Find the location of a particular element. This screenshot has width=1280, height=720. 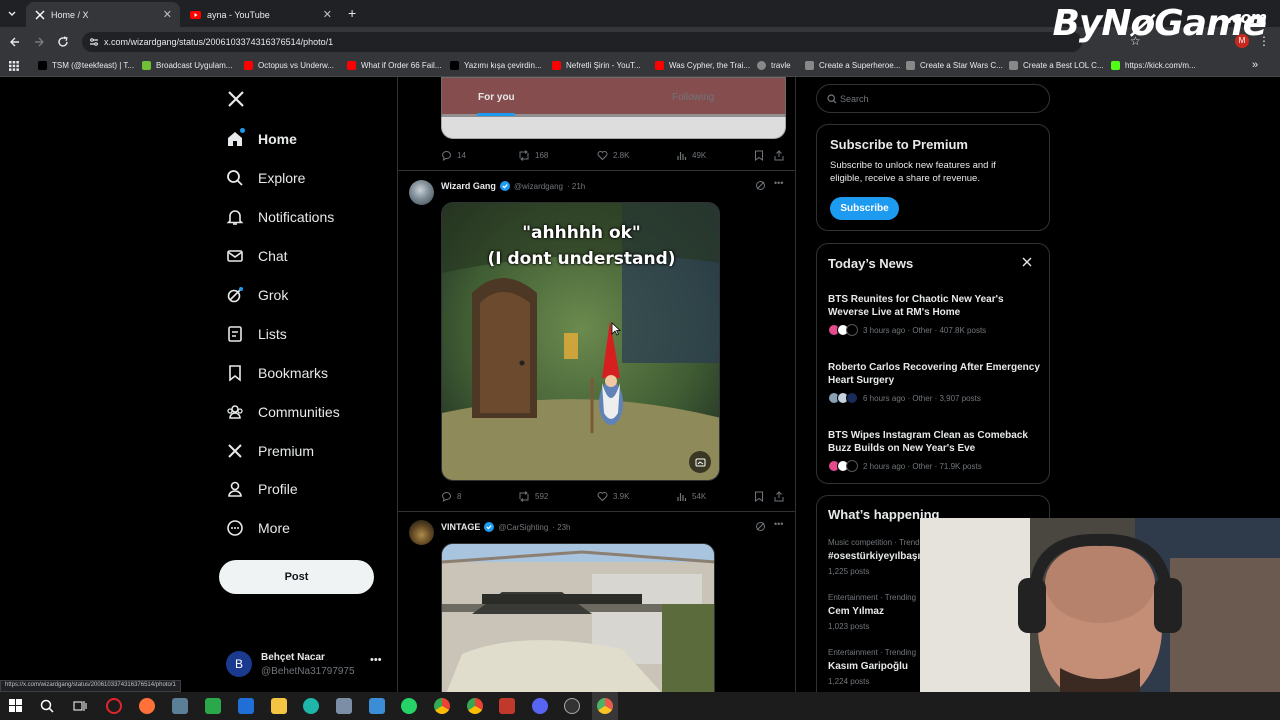

whatsapp-icon is located at coordinates (409, 706).